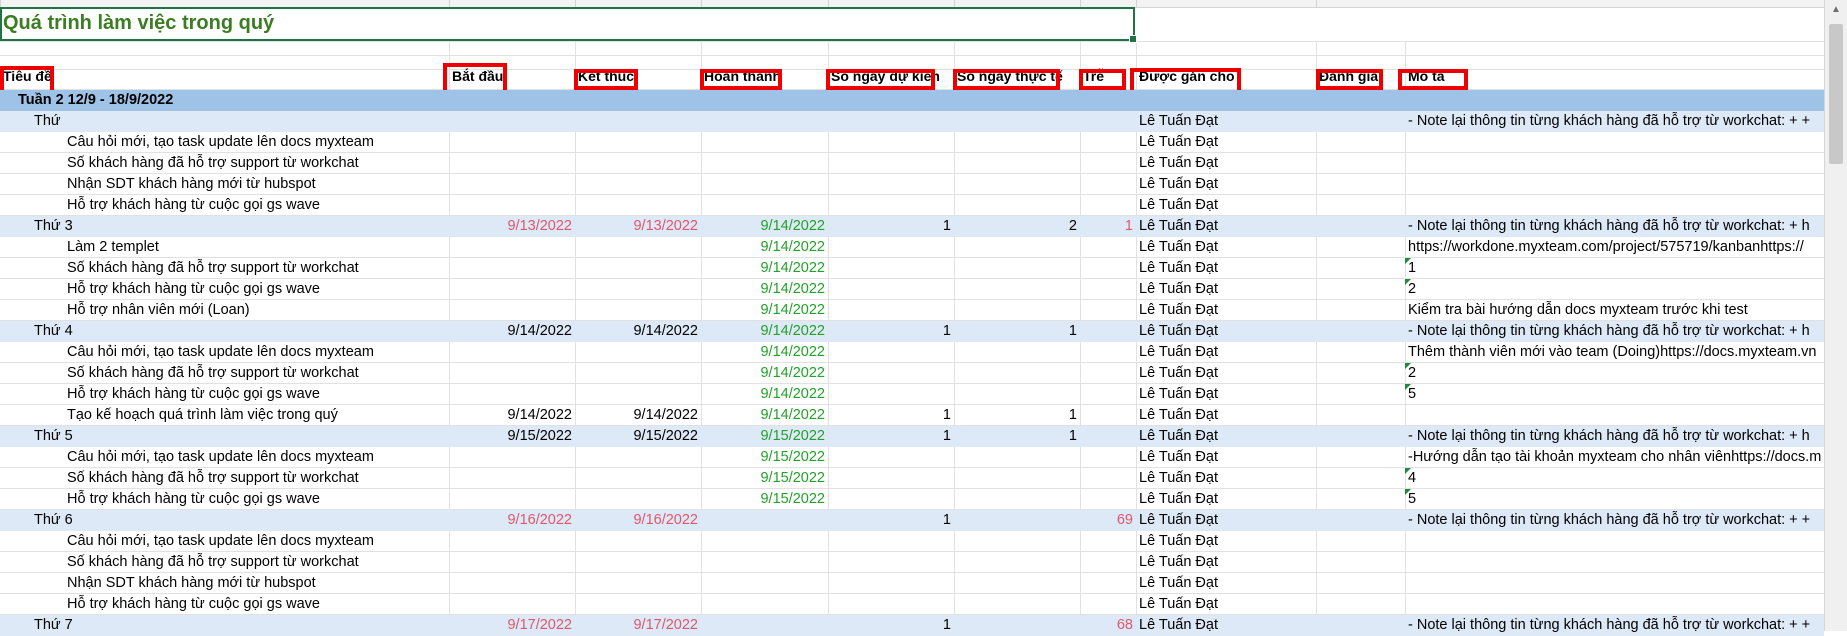 This screenshot has width=1847, height=636. What do you see at coordinates (1108, 3) in the screenshot?
I see `column-header-g` at bounding box center [1108, 3].